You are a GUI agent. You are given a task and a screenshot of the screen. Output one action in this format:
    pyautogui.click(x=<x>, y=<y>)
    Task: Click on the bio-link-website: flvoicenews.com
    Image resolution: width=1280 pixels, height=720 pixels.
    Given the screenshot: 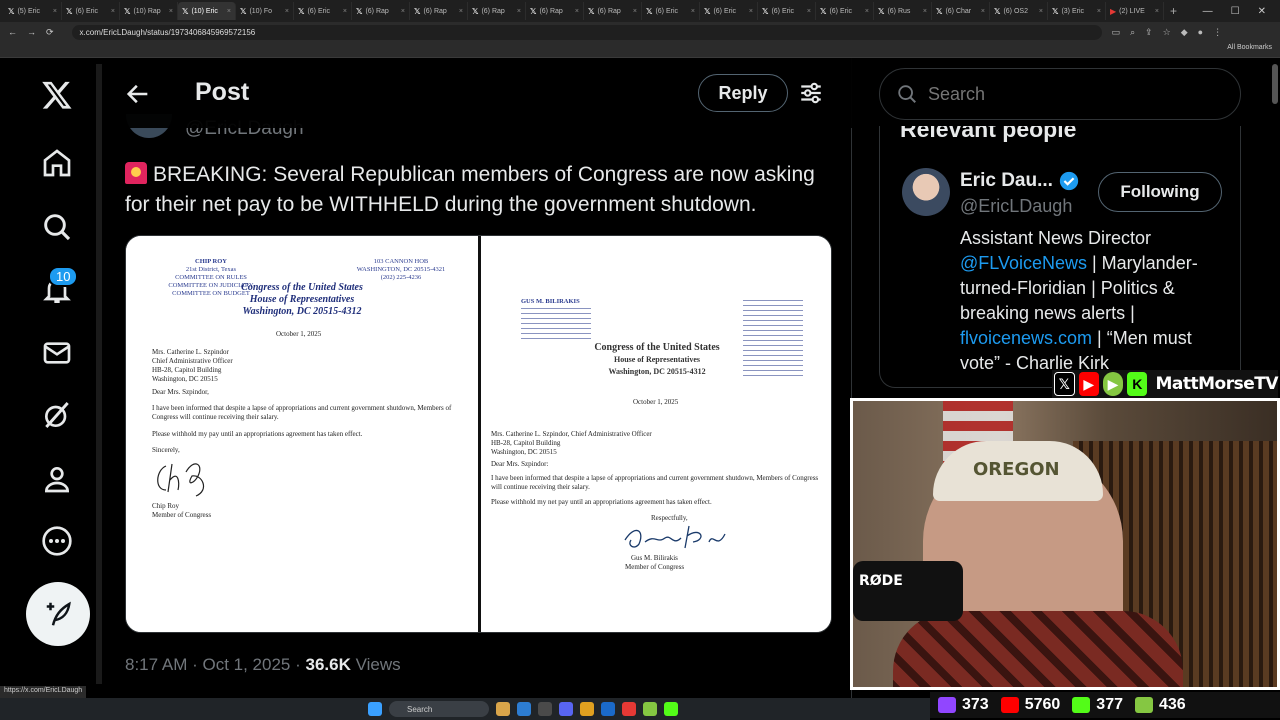 What is the action you would take?
    pyautogui.click(x=1026, y=338)
    